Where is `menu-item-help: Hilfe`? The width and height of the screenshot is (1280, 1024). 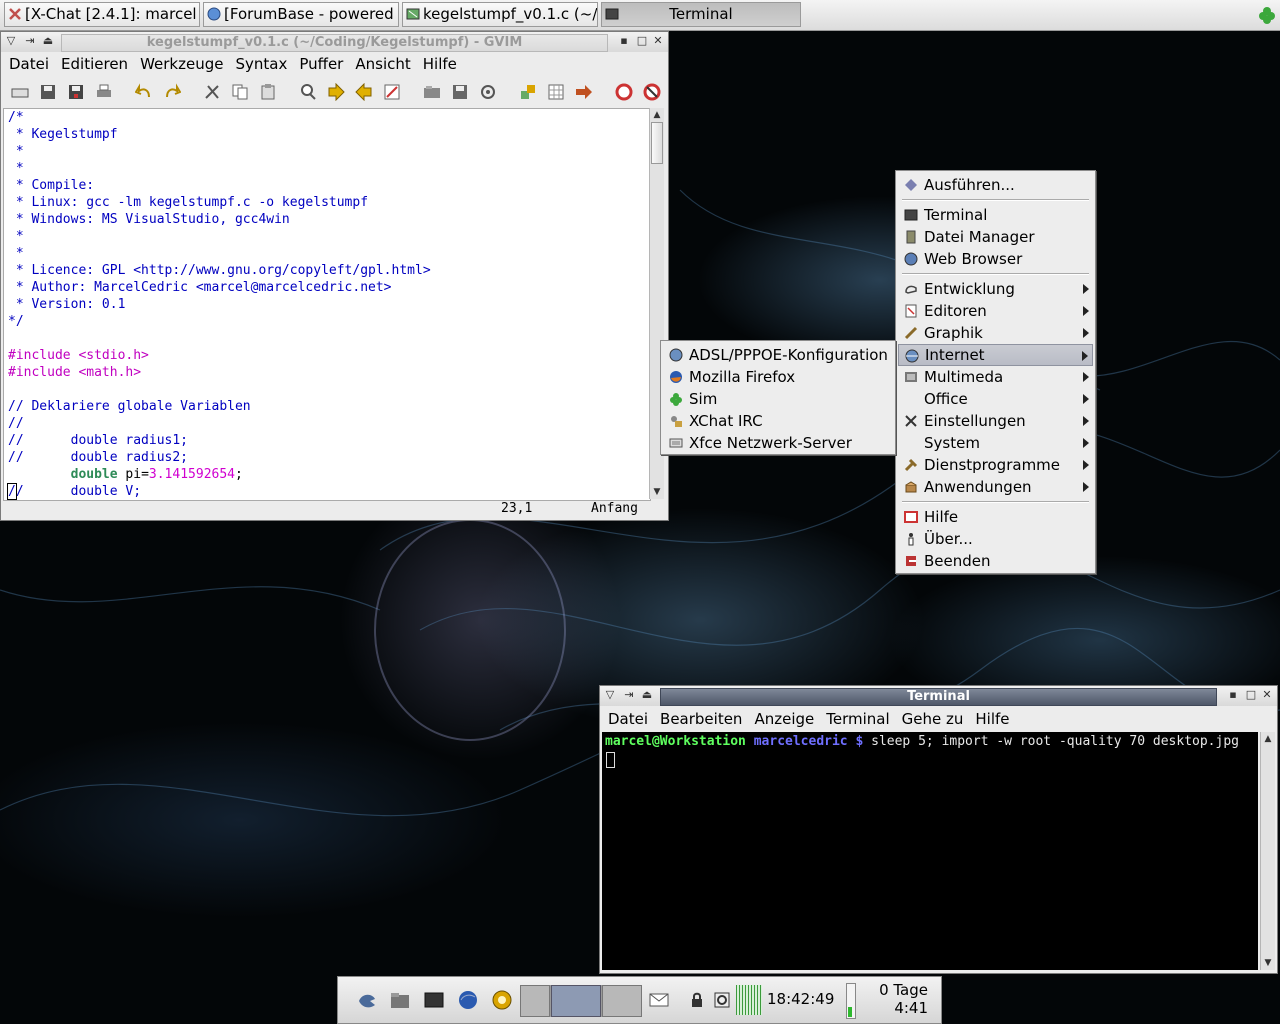 menu-item-help: Hilfe is located at coordinates (995, 517).